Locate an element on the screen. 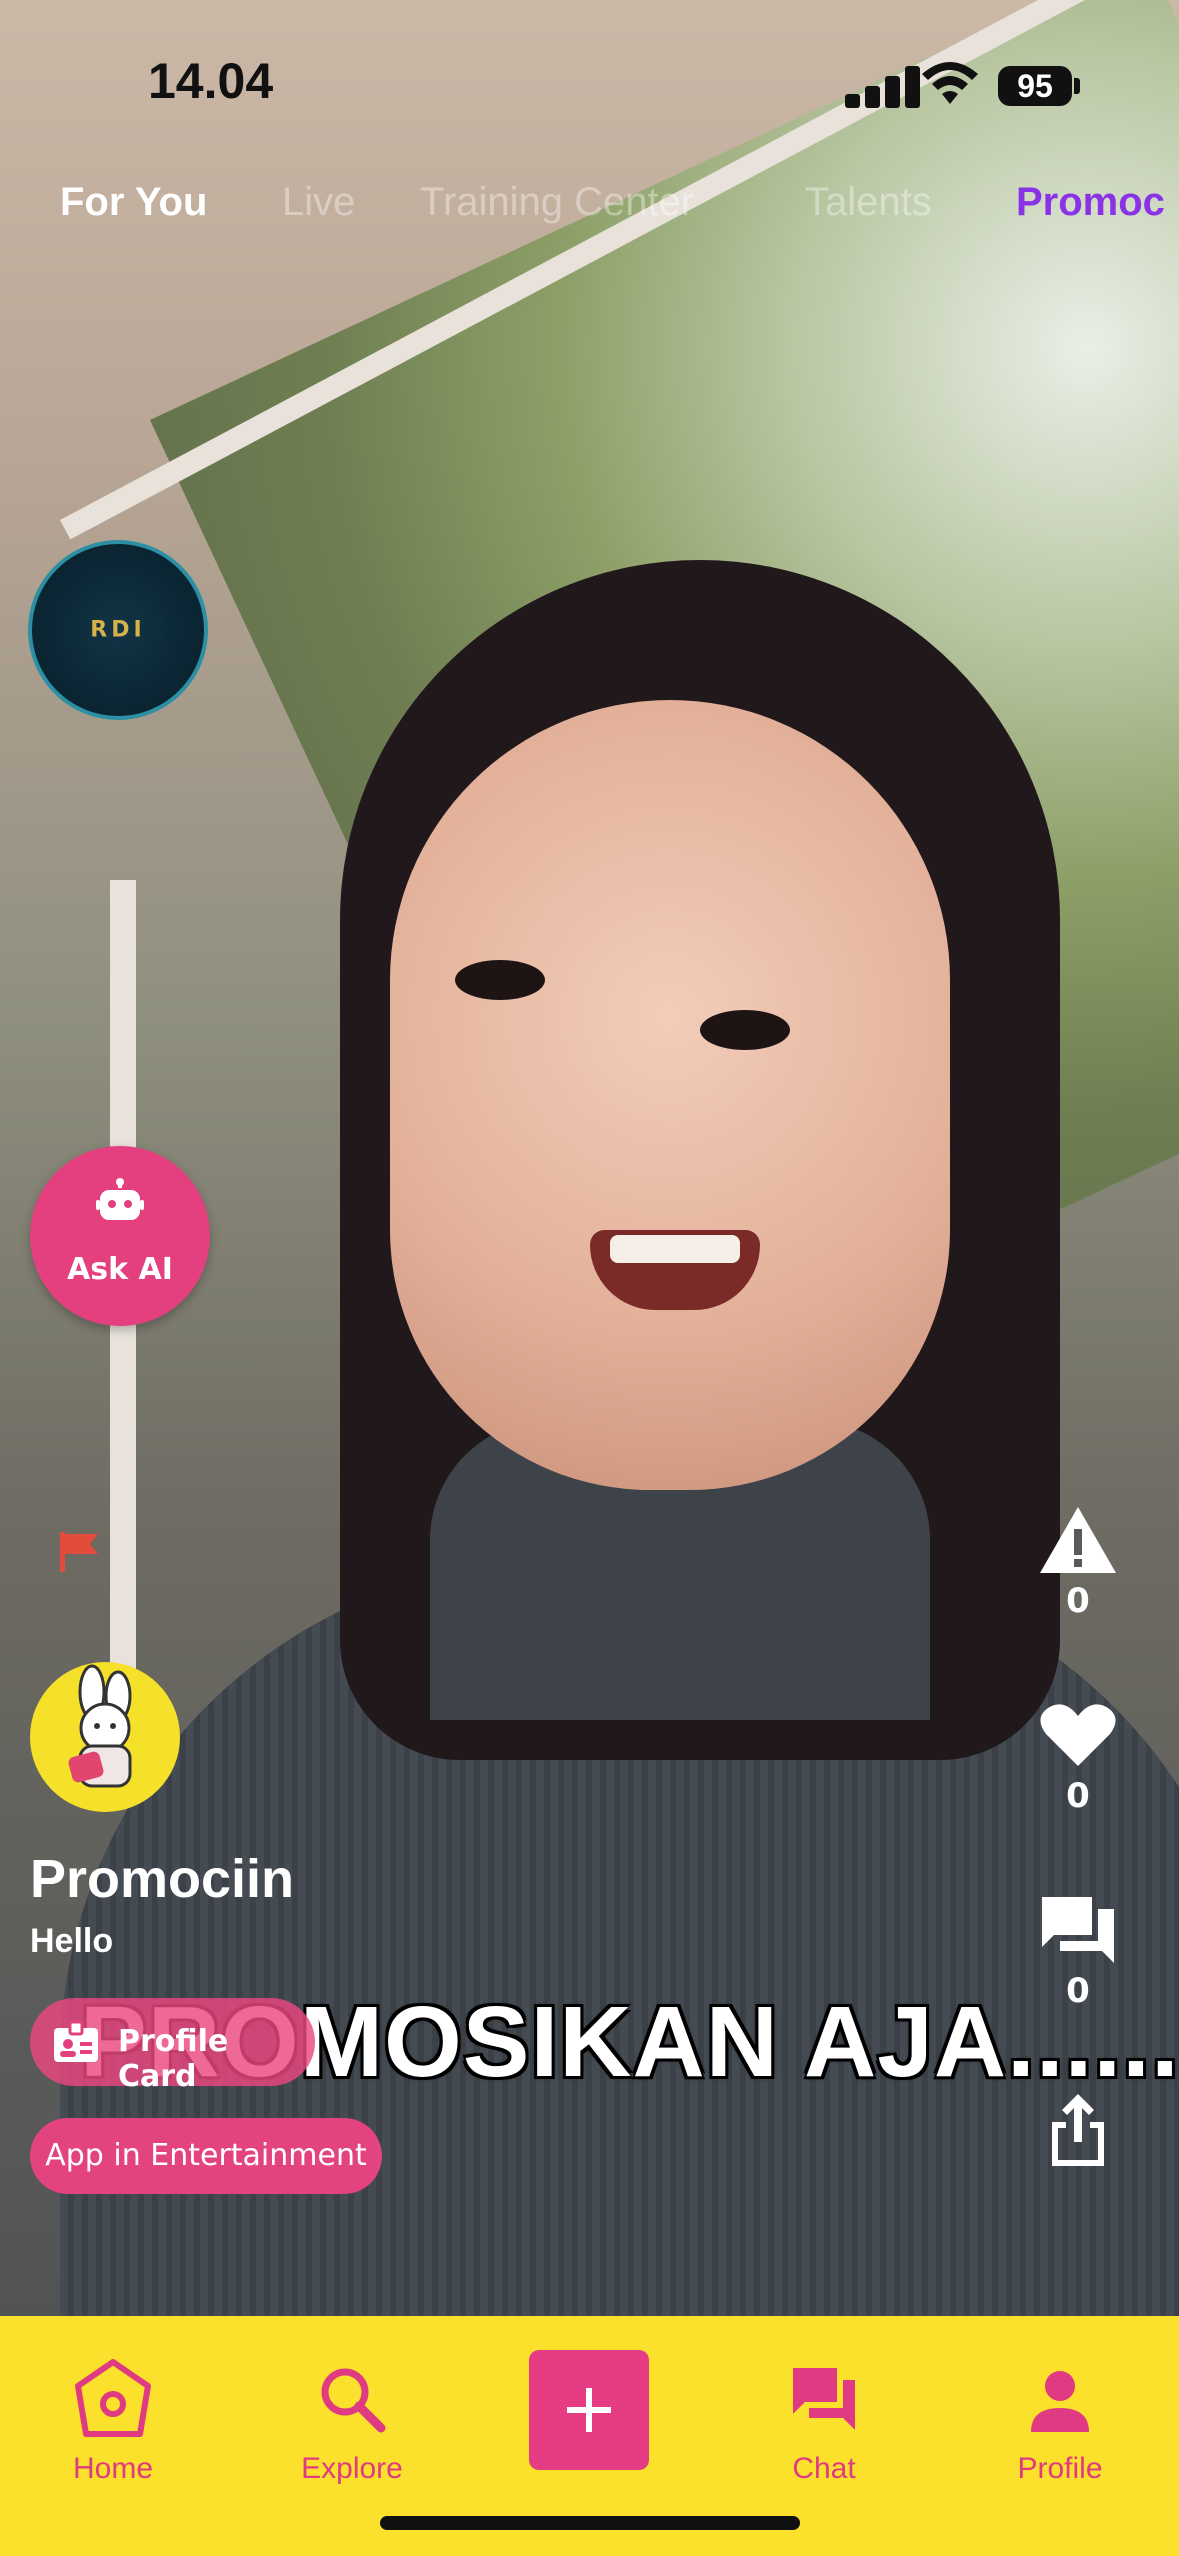 The image size is (1179, 2556). comment-icon is located at coordinates (1078, 1930).